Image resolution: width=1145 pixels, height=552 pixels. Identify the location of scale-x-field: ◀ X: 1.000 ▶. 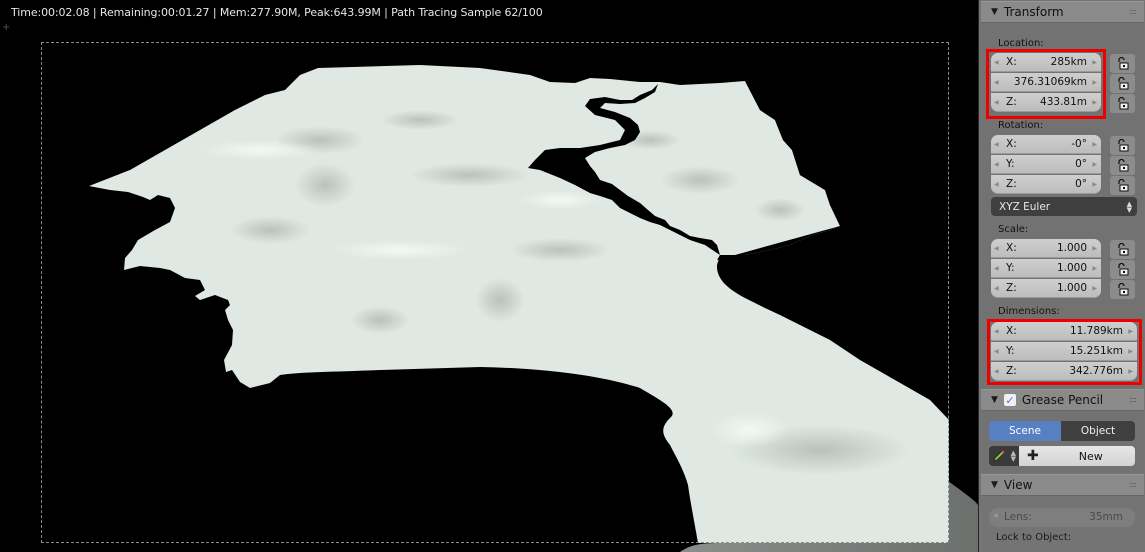
(1046, 248).